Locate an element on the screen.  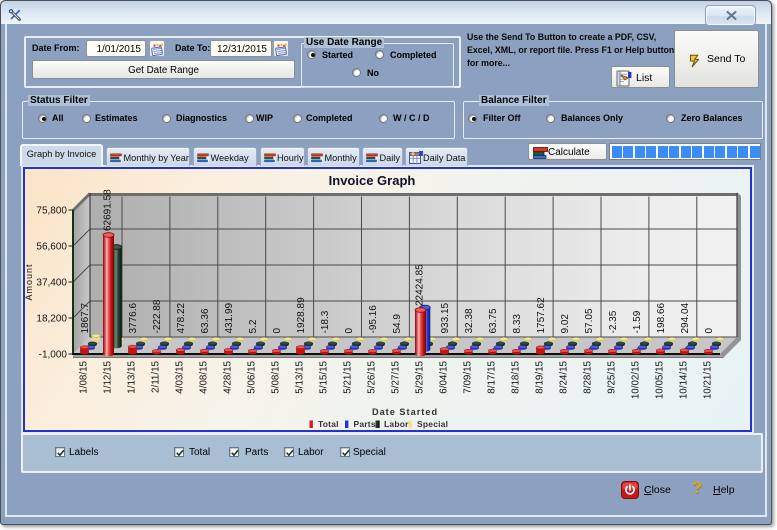
svg-text: 5/06/15 is located at coordinates (252, 376).